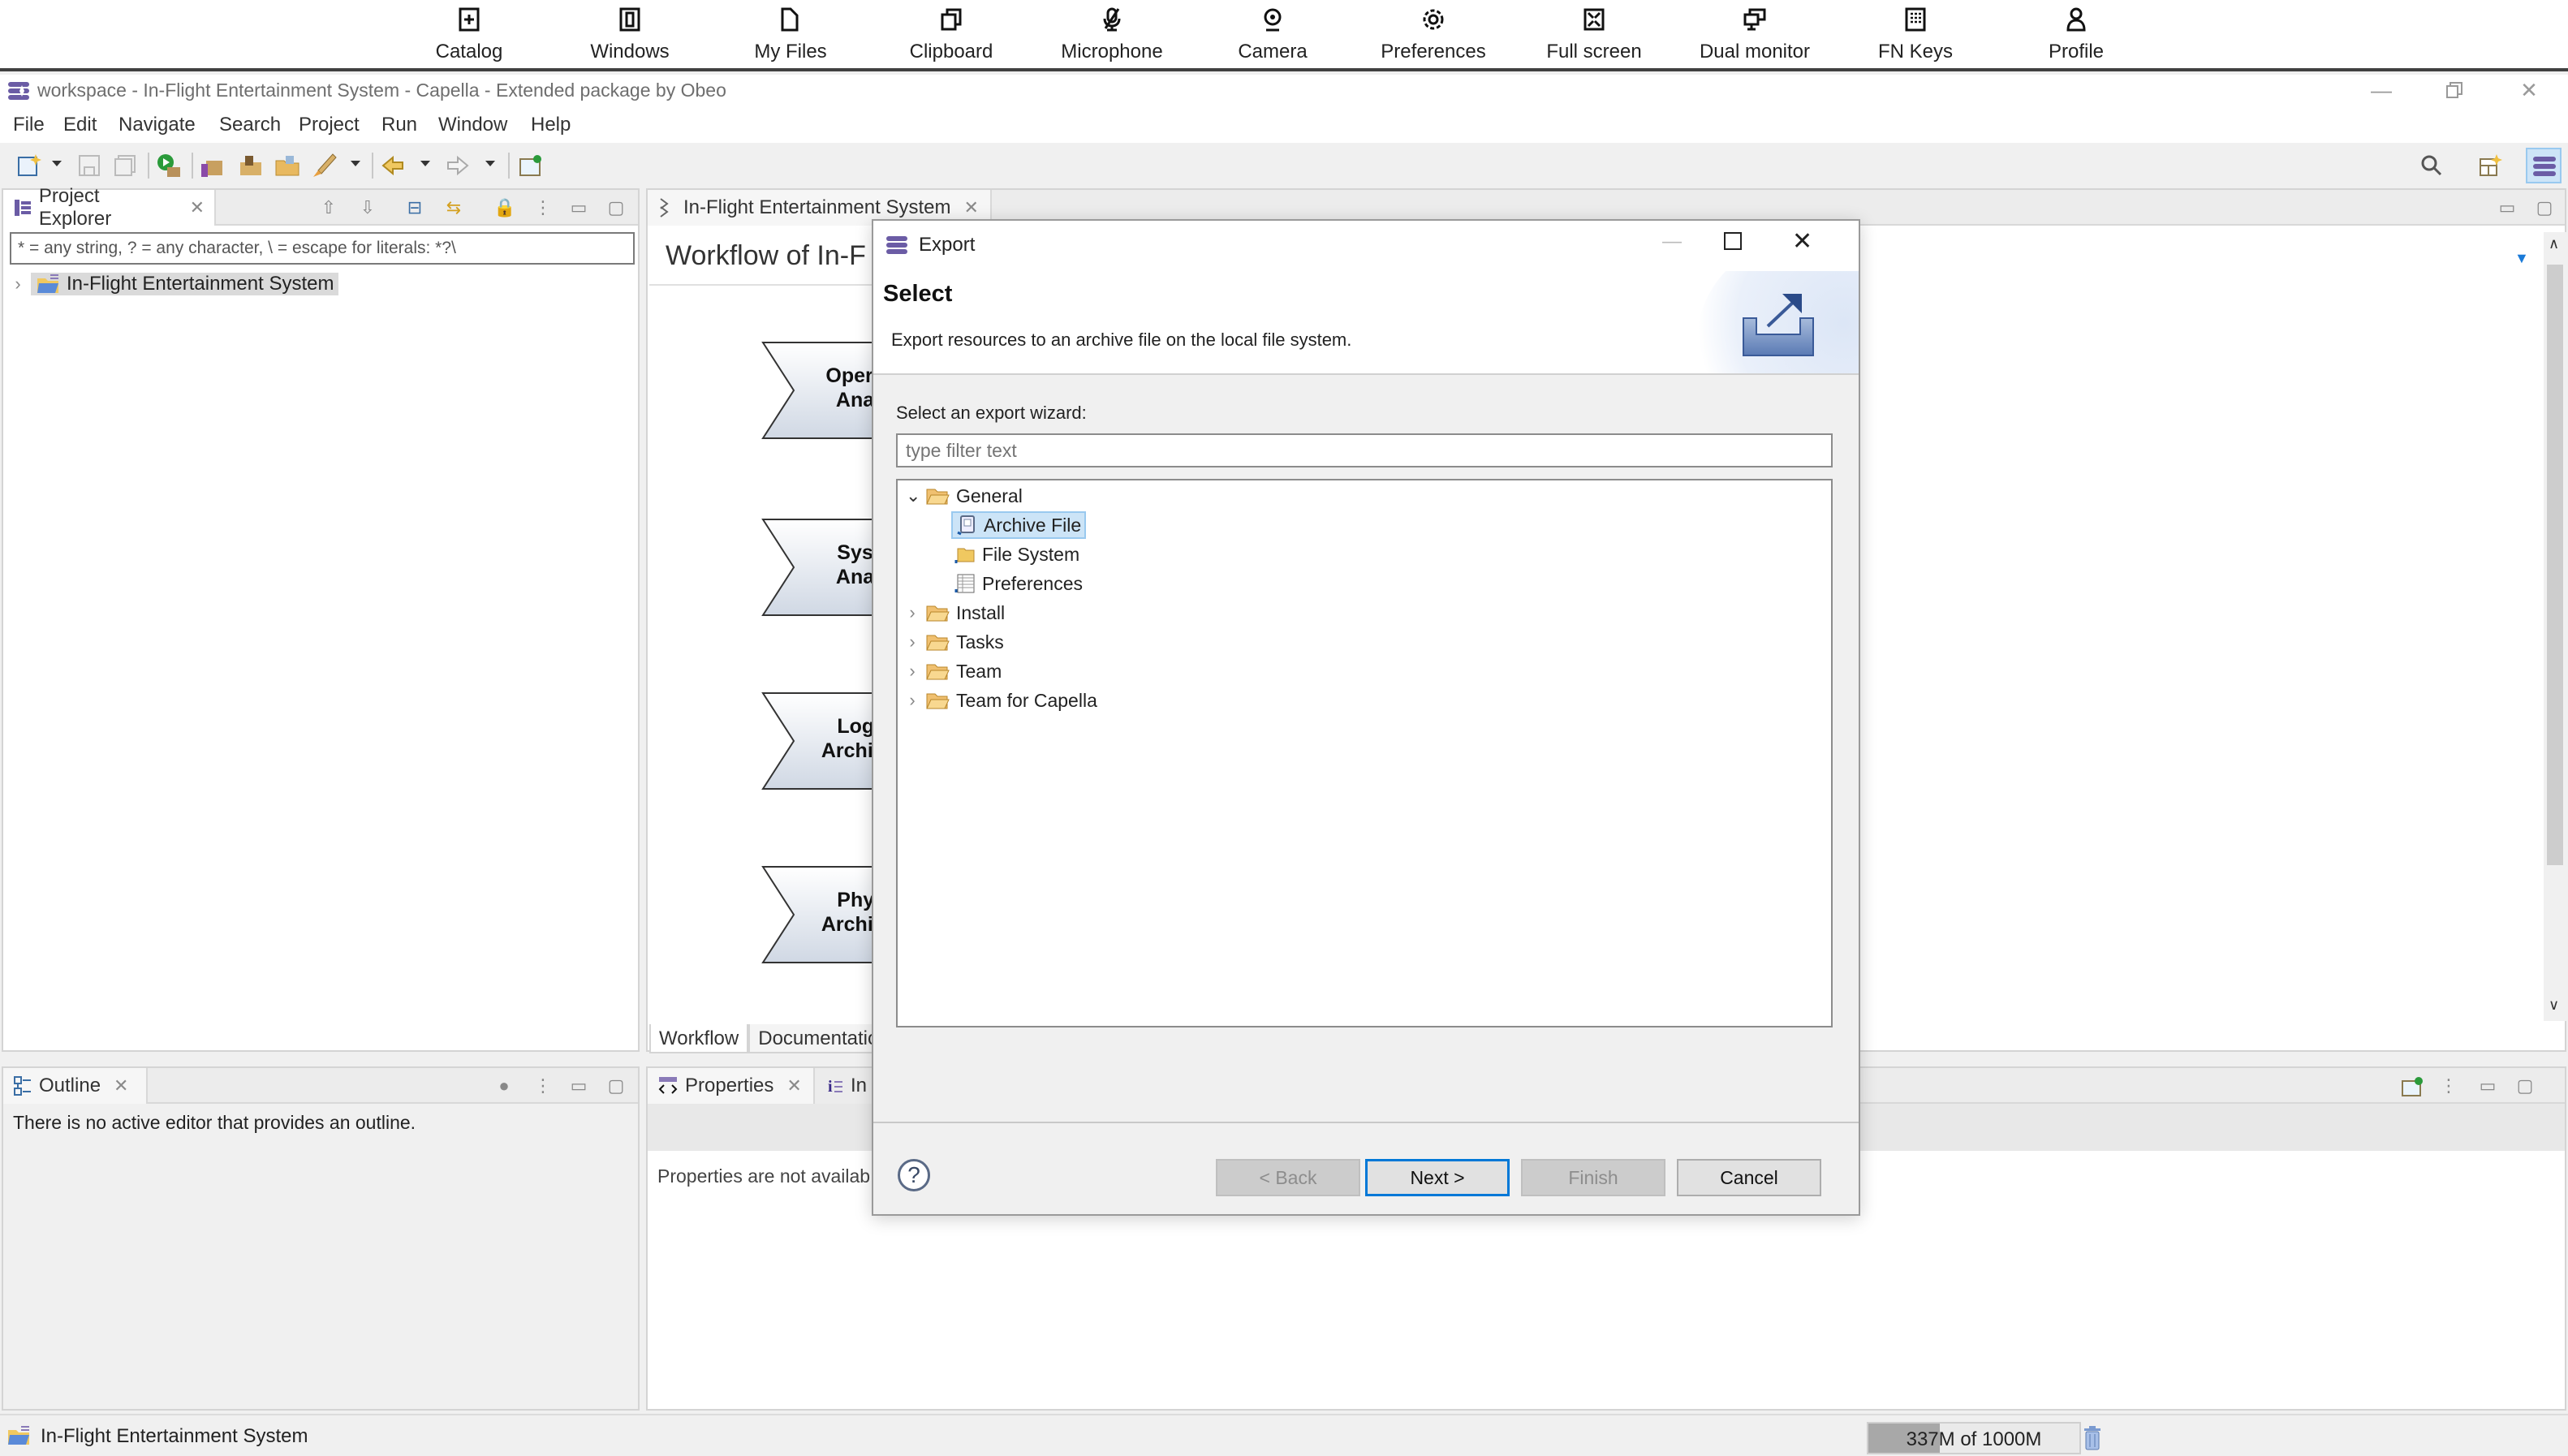  Describe the element at coordinates (699, 1038) in the screenshot. I see `tab-workflow: Workflow` at that location.